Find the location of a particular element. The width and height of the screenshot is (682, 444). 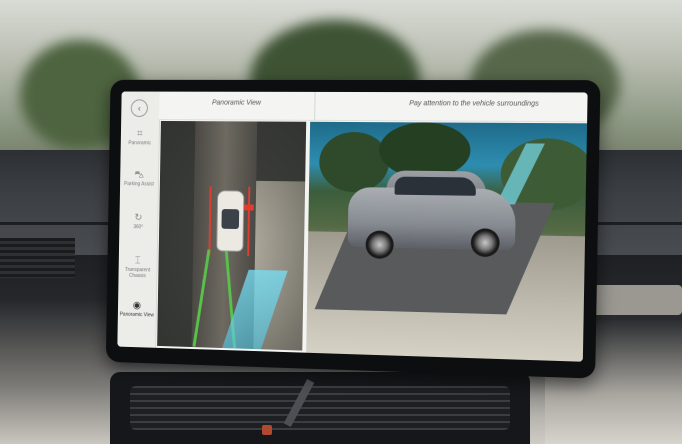

sidebar-item-label: Panoramic is located at coordinates (140, 143).